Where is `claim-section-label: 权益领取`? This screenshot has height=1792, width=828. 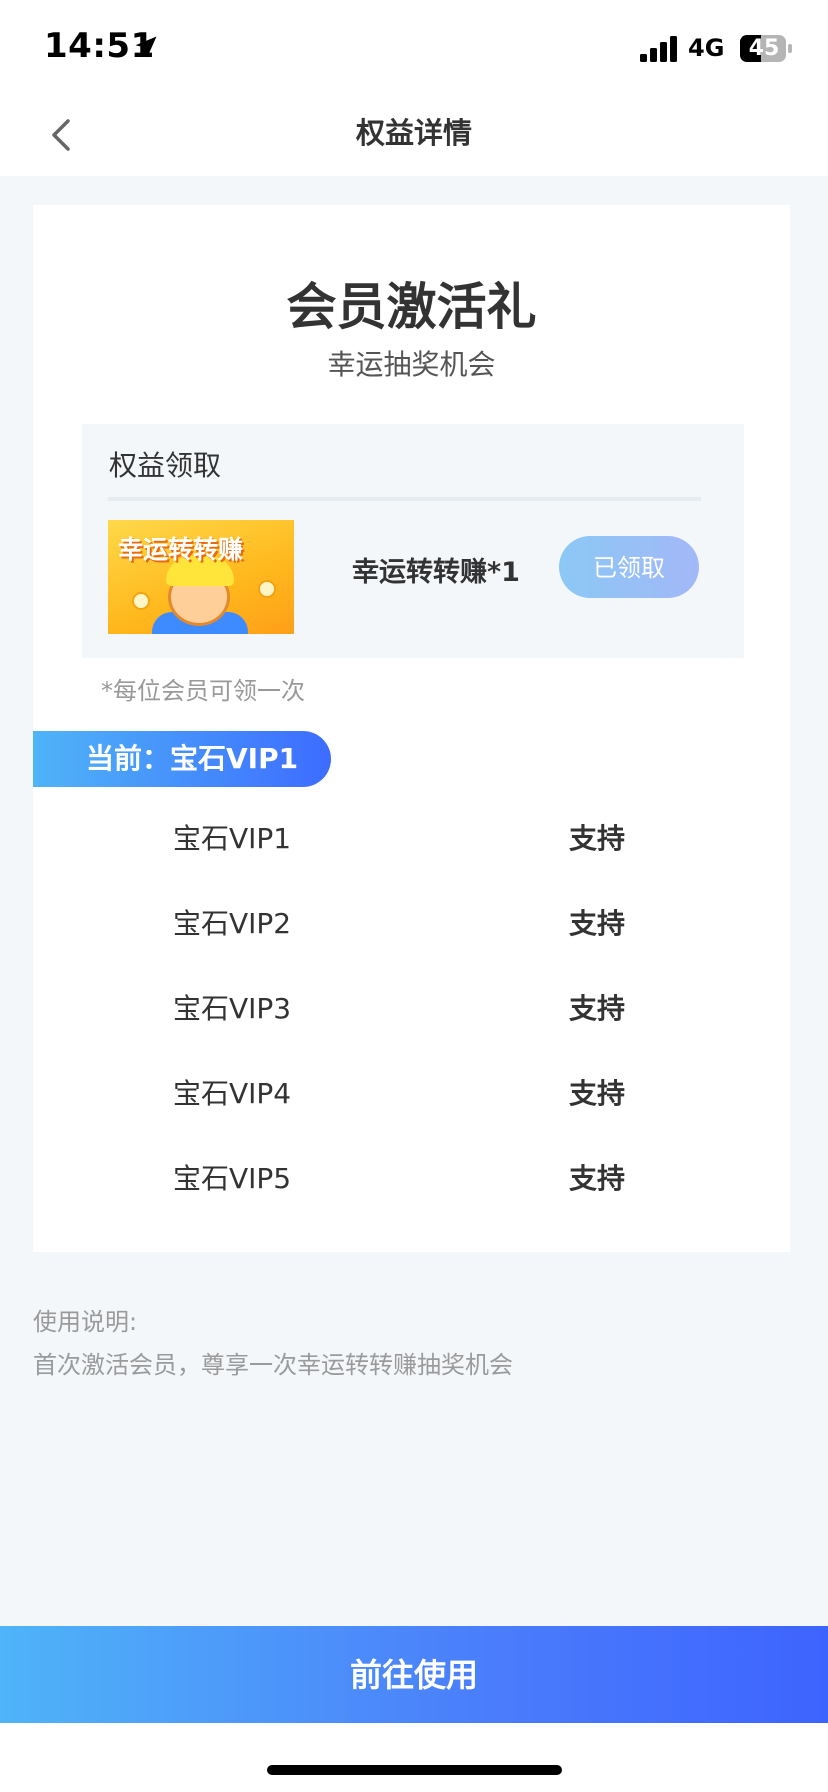 claim-section-label: 权益领取 is located at coordinates (165, 465).